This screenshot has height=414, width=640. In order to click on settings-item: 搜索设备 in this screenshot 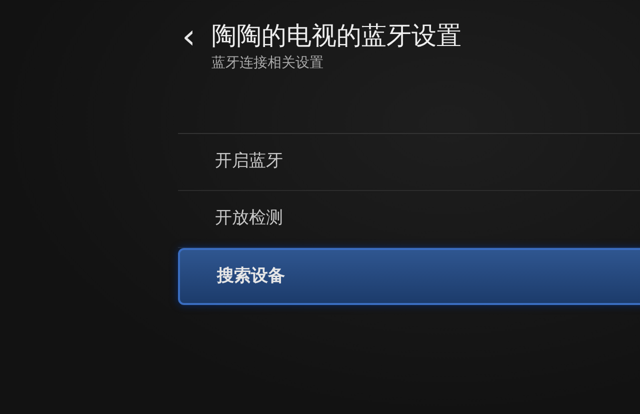, I will do `click(409, 276)`.